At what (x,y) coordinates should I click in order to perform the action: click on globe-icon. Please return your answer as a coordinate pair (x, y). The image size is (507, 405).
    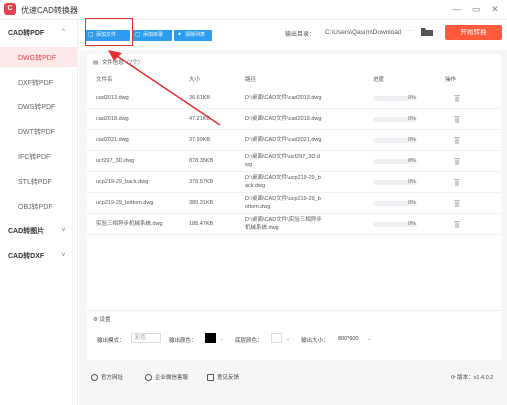
    Looking at the image, I should click on (94, 378).